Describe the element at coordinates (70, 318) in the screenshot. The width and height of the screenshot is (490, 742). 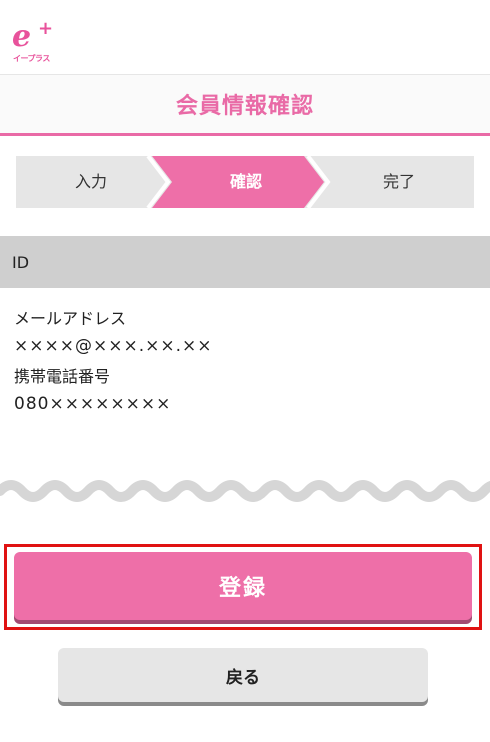
I see `email-label: メールアドレス` at that location.